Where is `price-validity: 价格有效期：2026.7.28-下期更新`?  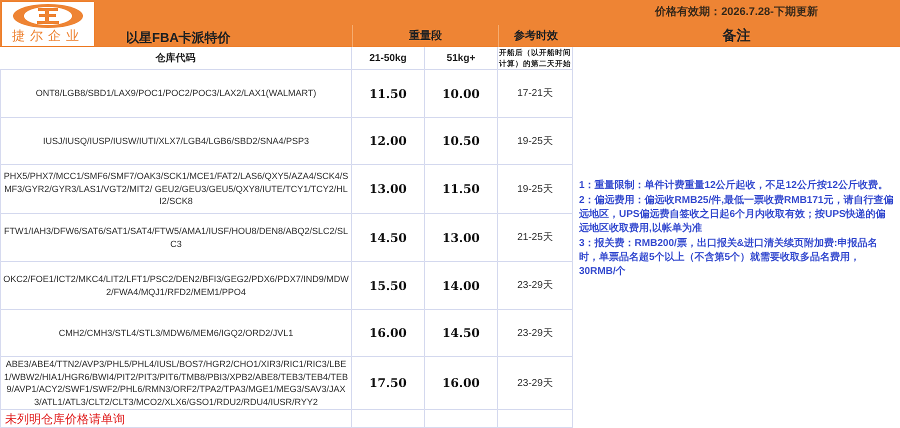 price-validity: 价格有效期：2026.7.28-下期更新 is located at coordinates (736, 12).